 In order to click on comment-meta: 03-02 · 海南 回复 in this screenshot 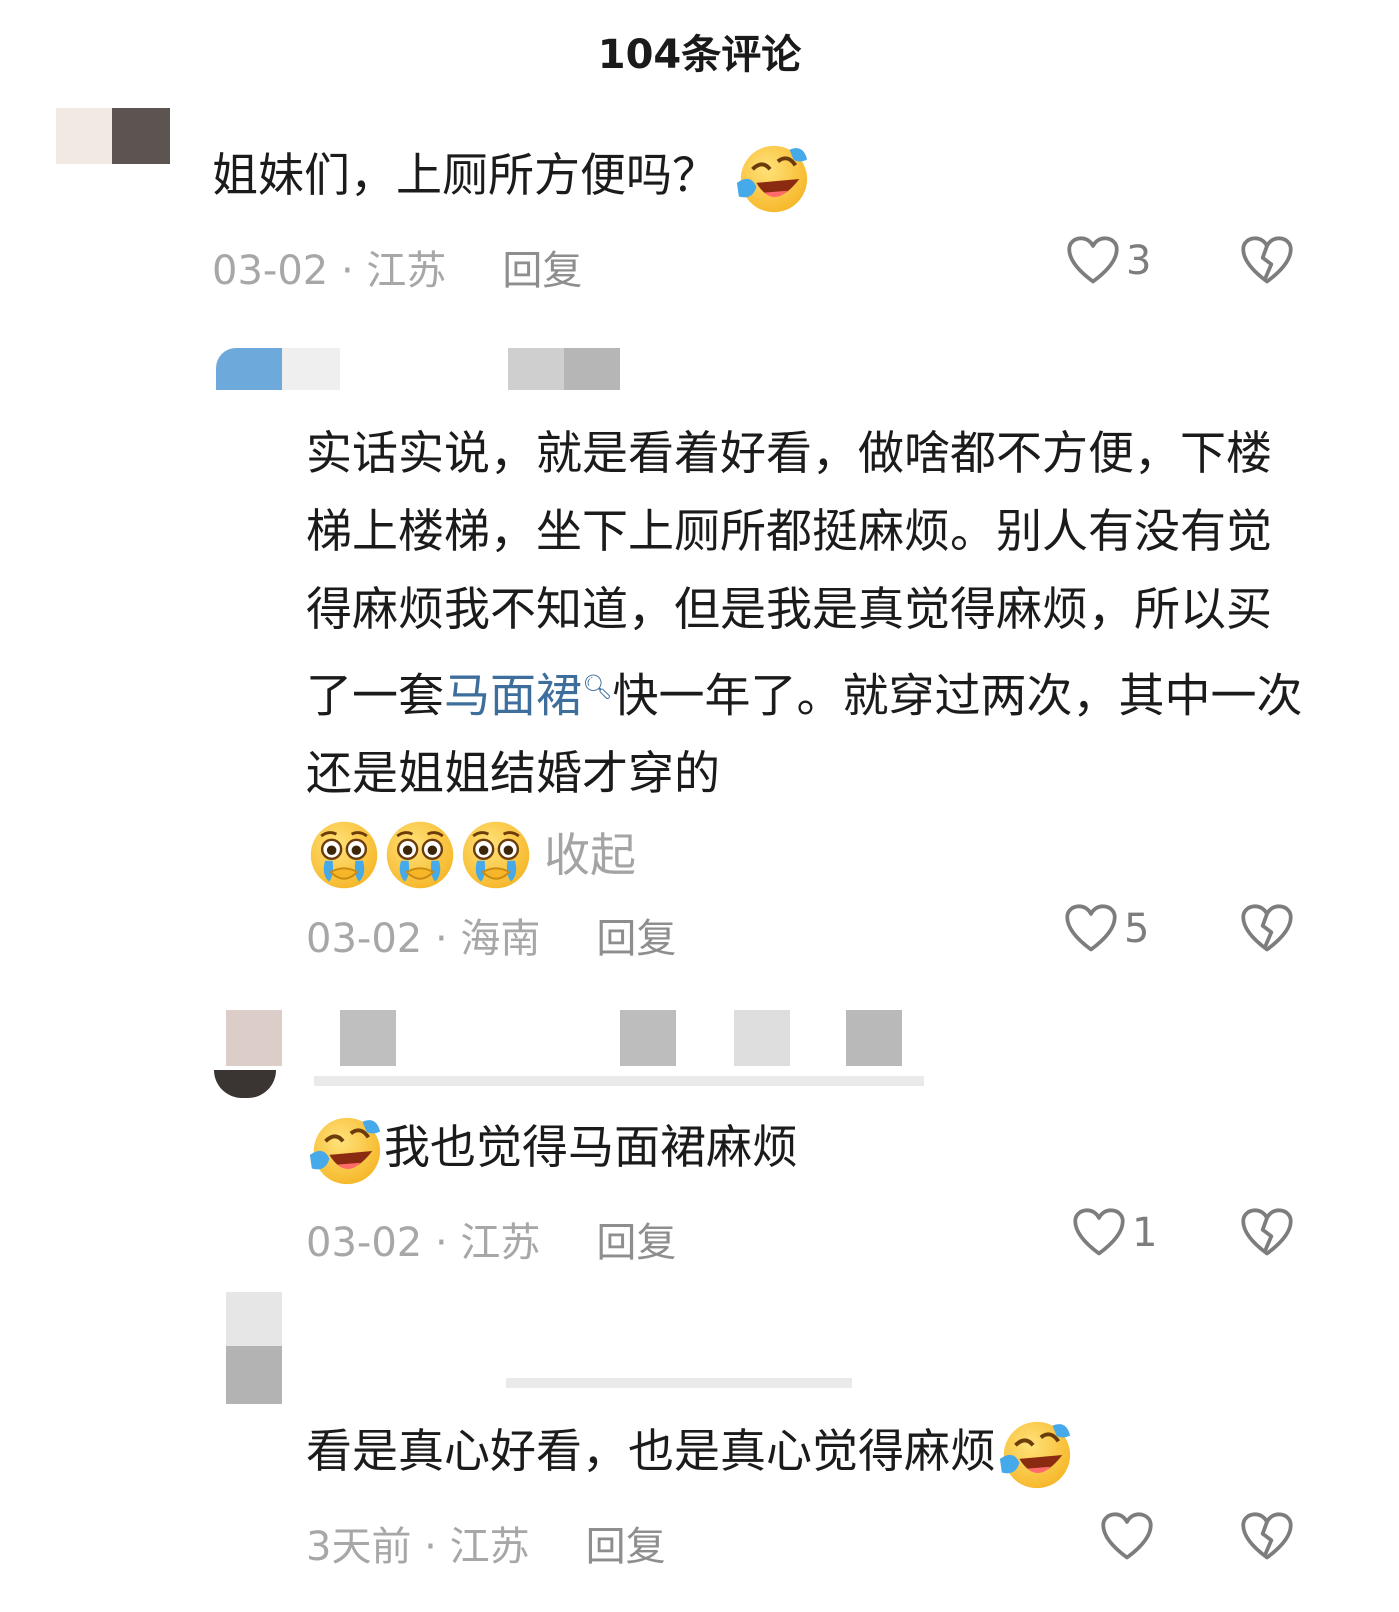, I will do `click(491, 939)`.